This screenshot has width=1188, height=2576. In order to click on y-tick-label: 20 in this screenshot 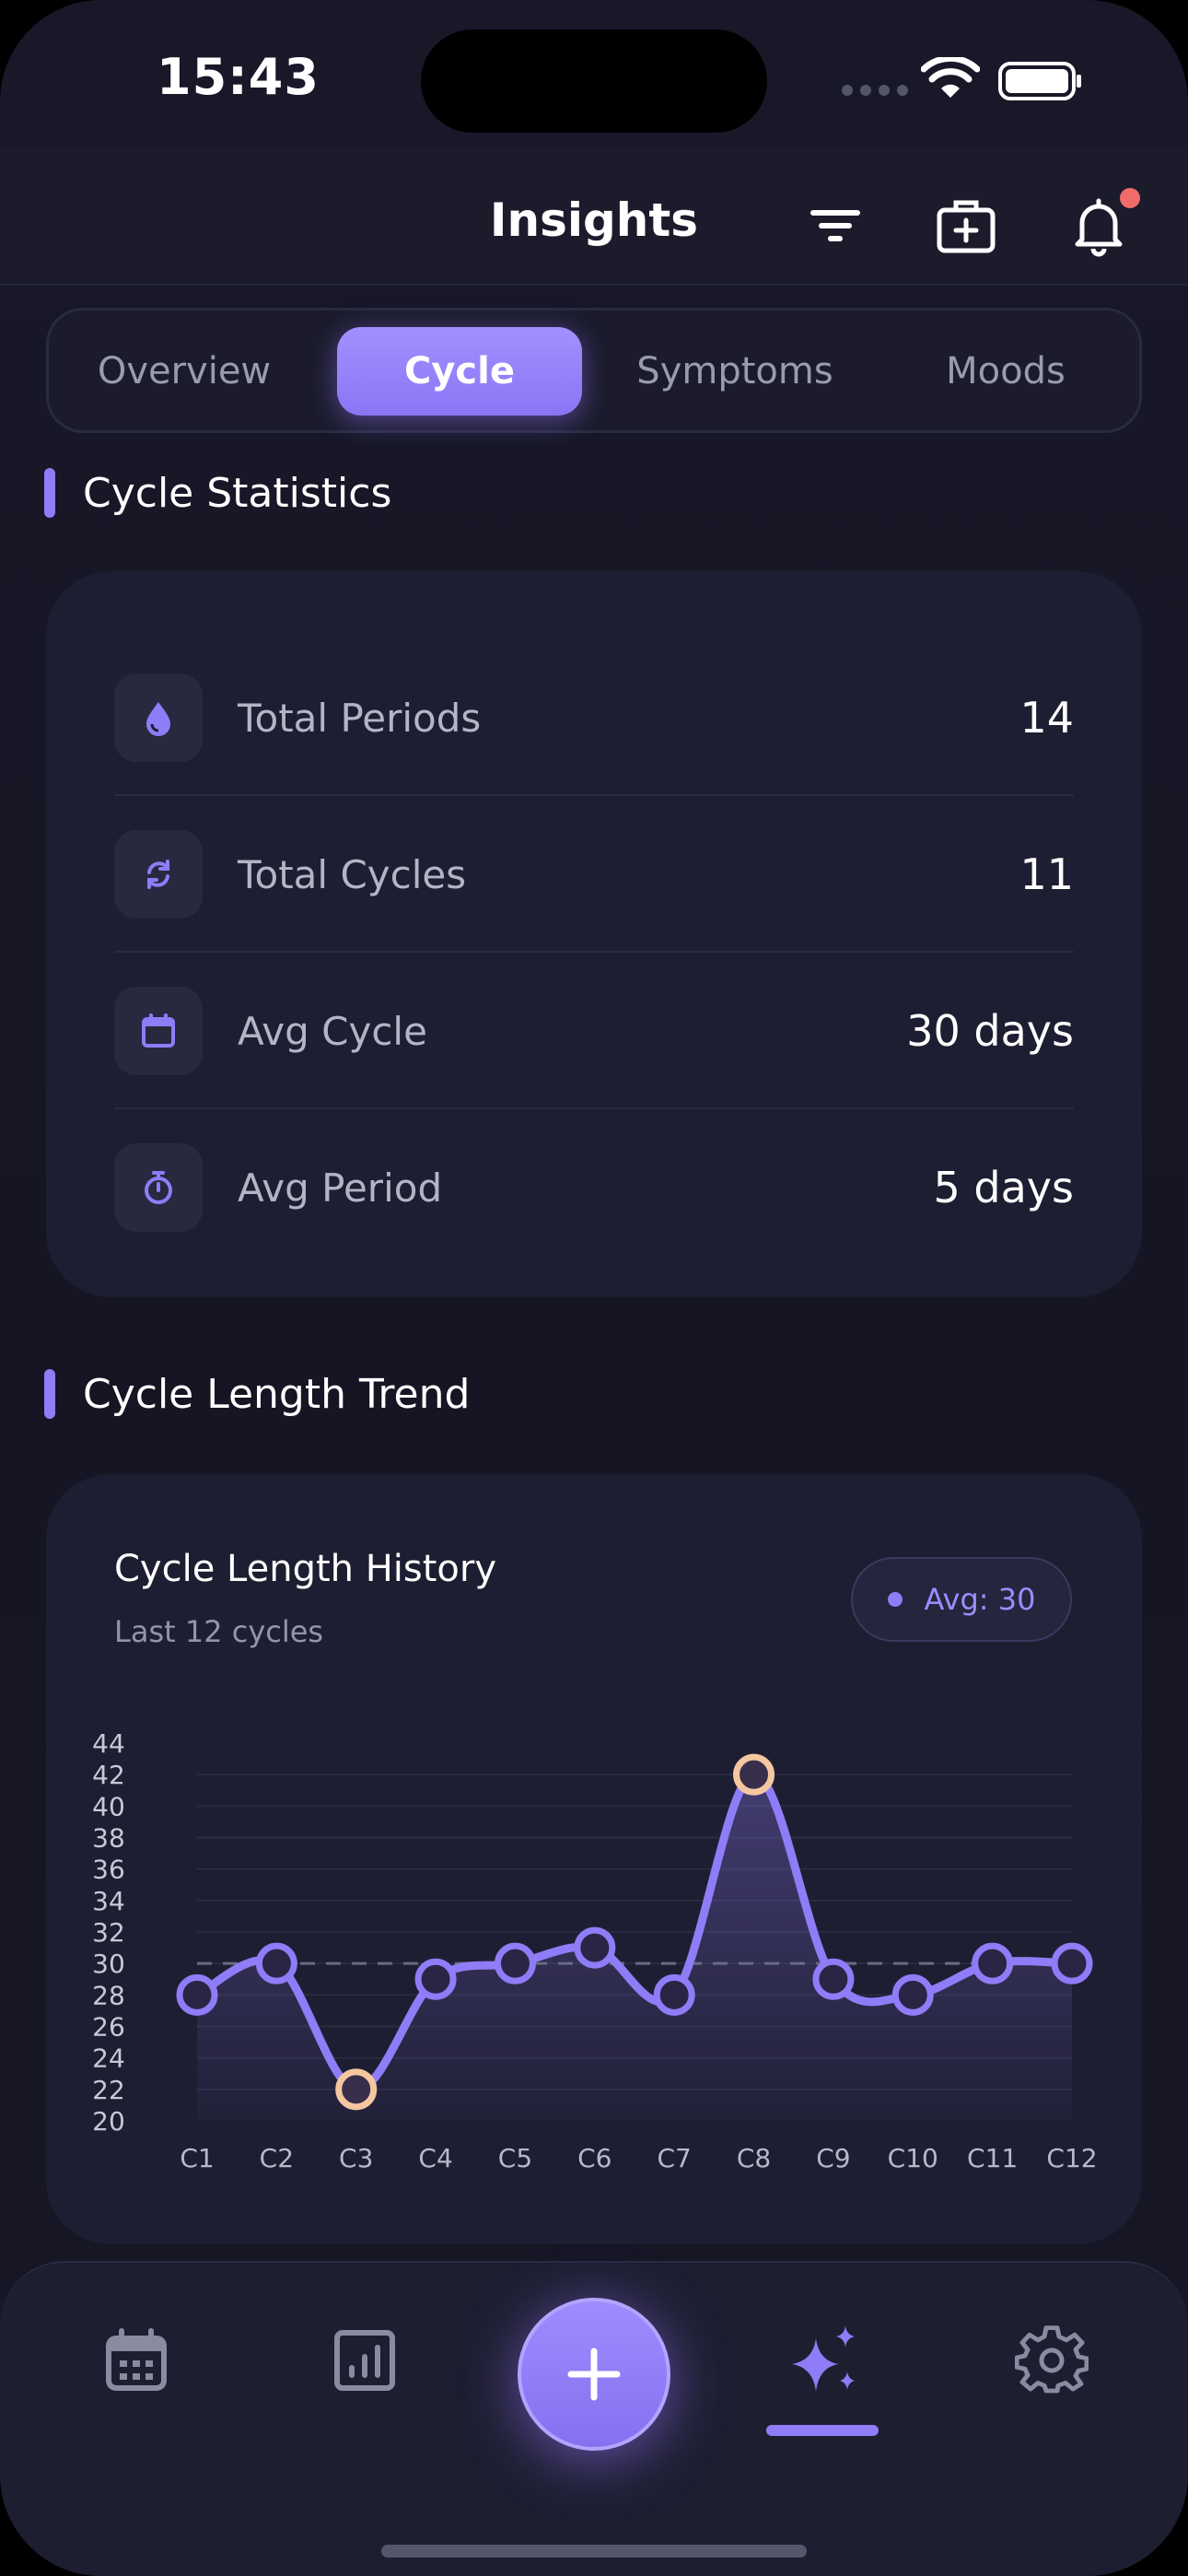, I will do `click(108, 2121)`.